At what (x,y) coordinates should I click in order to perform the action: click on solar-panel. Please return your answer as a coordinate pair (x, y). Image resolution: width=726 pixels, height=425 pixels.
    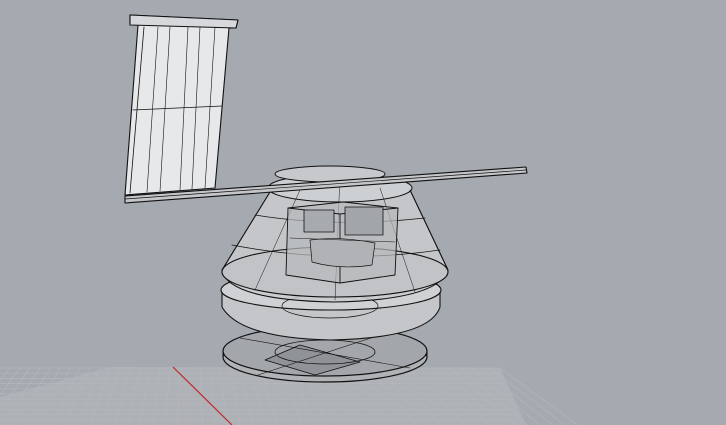
    Looking at the image, I should click on (181, 105).